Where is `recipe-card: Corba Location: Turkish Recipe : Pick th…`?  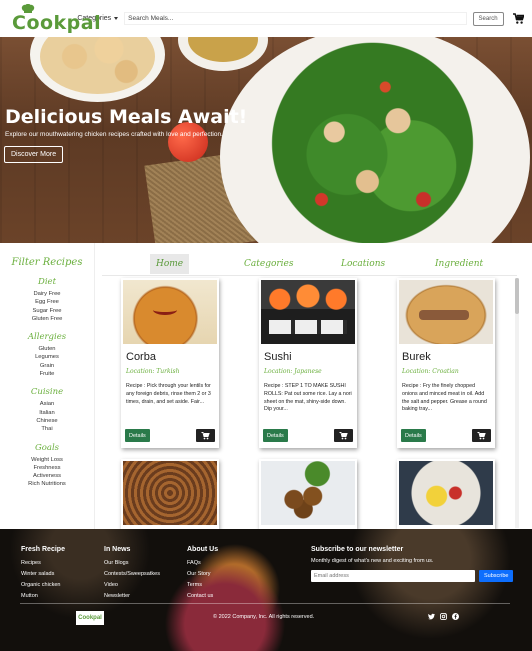
recipe-card: Corba Location: Turkish Recipe : Pick th… is located at coordinates (170, 363).